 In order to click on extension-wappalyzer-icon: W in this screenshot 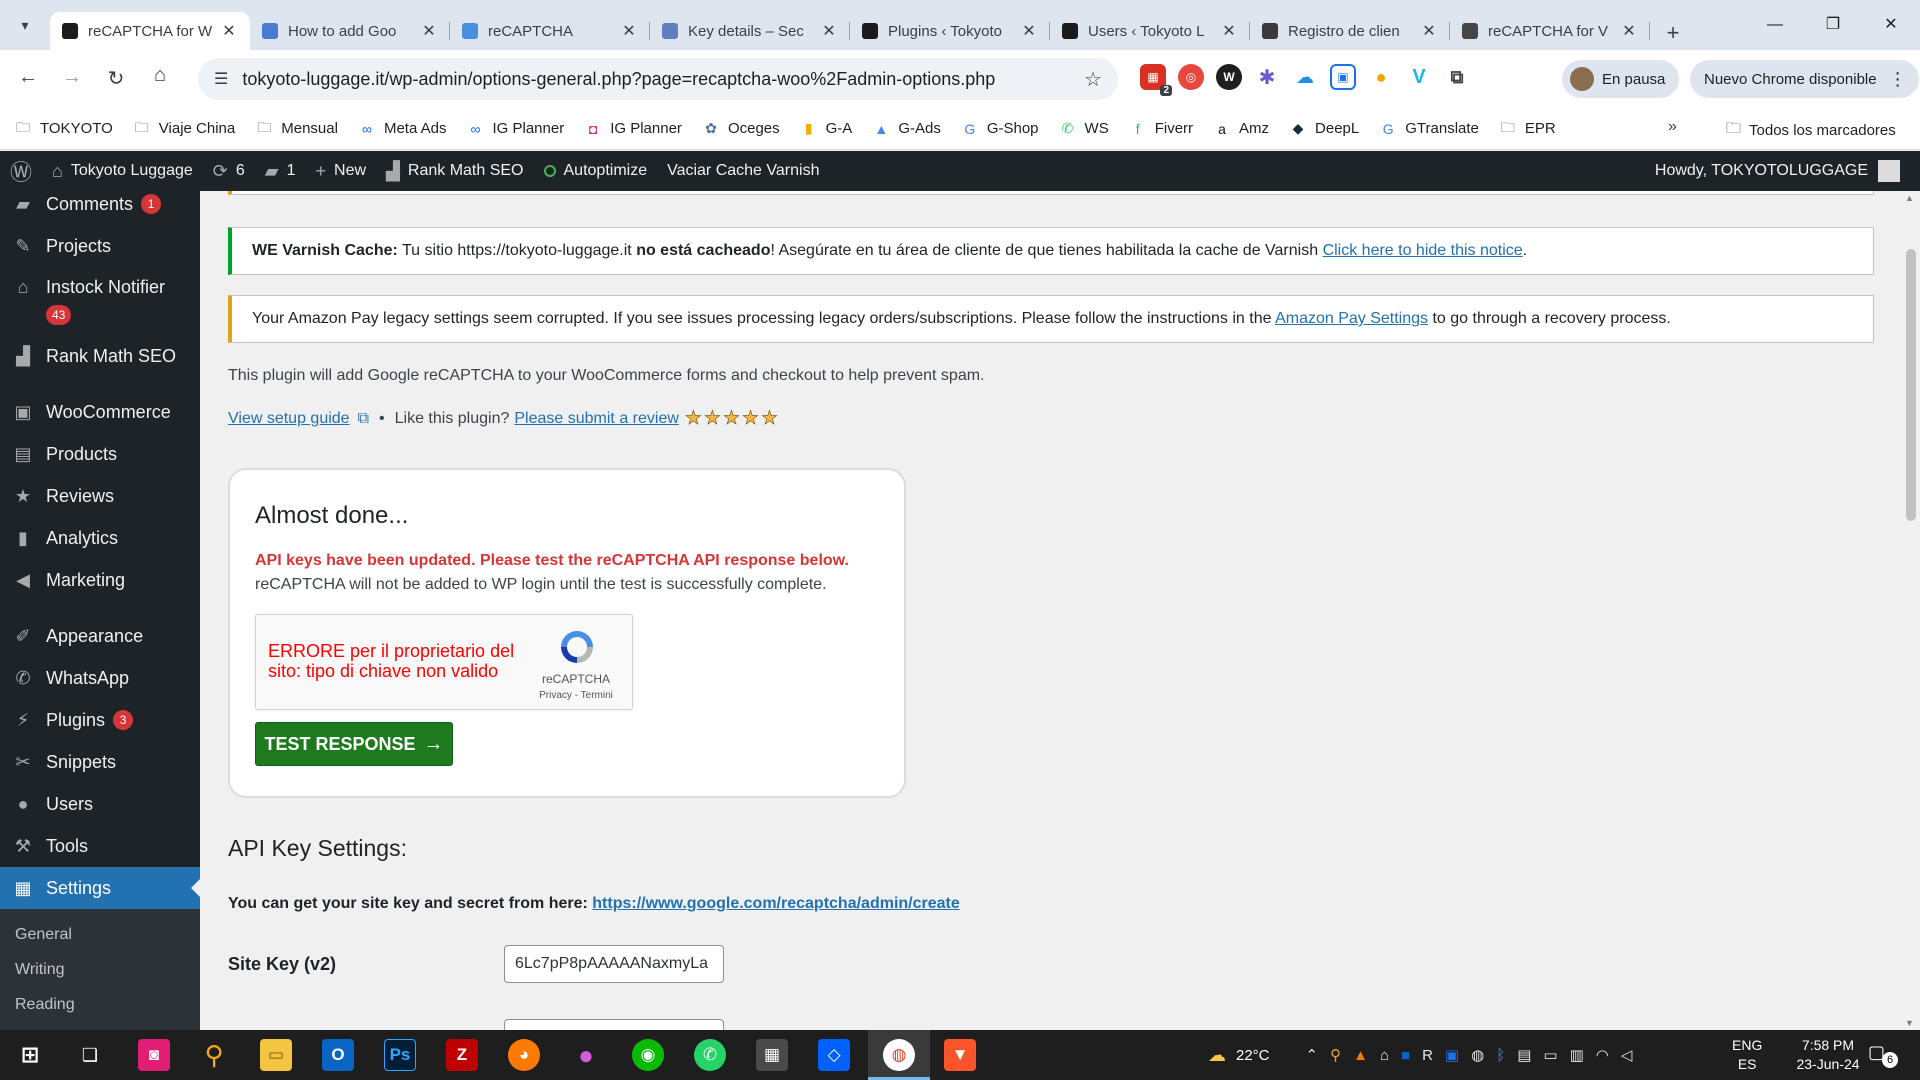, I will do `click(1229, 77)`.